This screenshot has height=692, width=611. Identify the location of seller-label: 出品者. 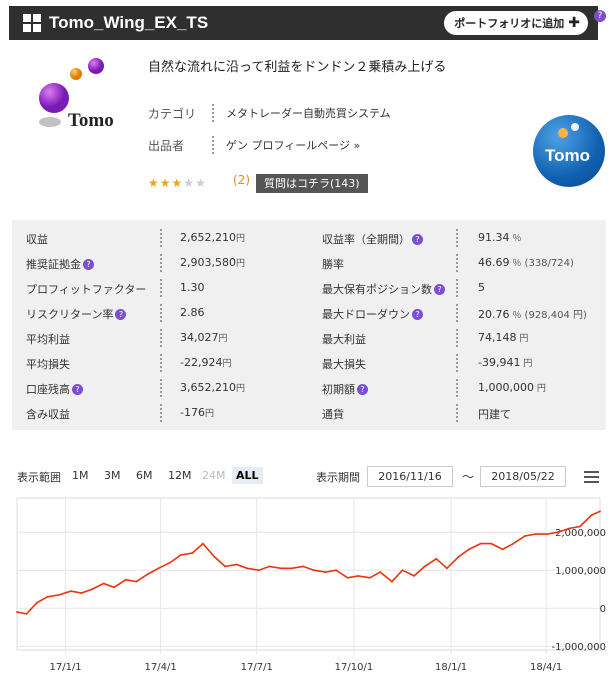
(166, 145).